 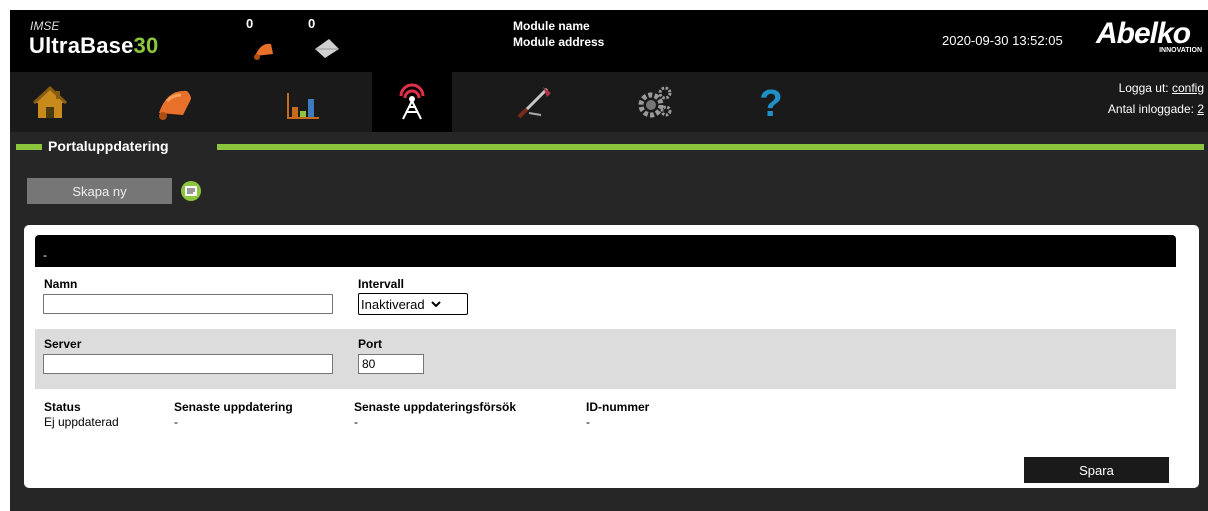 What do you see at coordinates (1149, 36) in the screenshot?
I see `abelko-logo: Abelko INNOVATION` at bounding box center [1149, 36].